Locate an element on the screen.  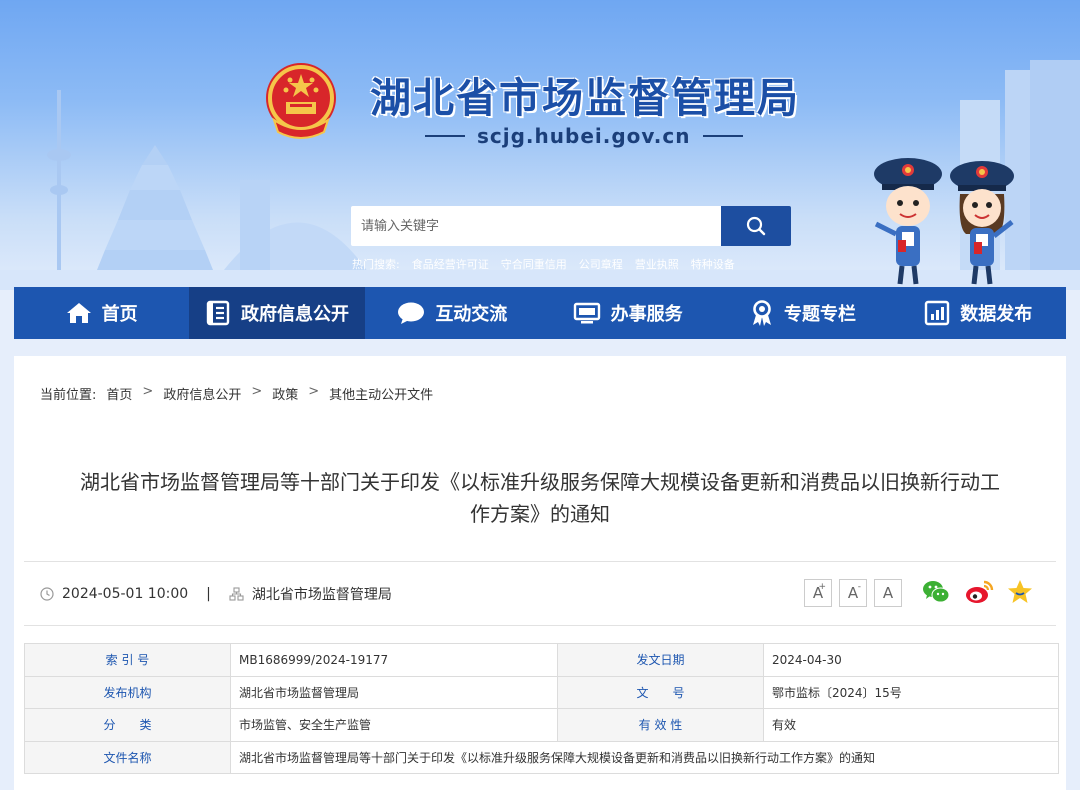
site-domain-text: scjg.hubei.gov.cn is located at coordinates (584, 136).